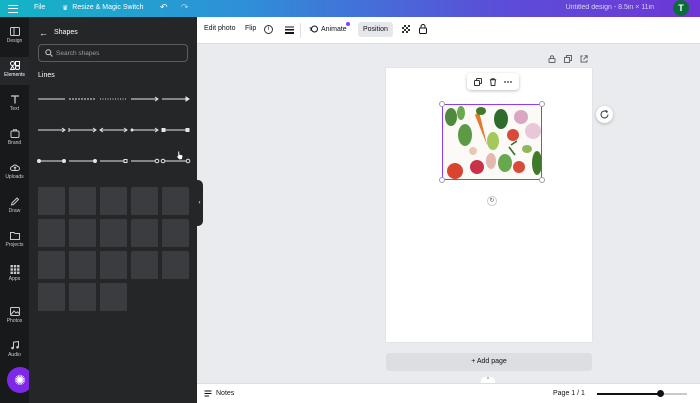 Image resolution: width=700 pixels, height=403 pixels. What do you see at coordinates (225, 393) in the screenshot?
I see `notes-label: Notes` at bounding box center [225, 393].